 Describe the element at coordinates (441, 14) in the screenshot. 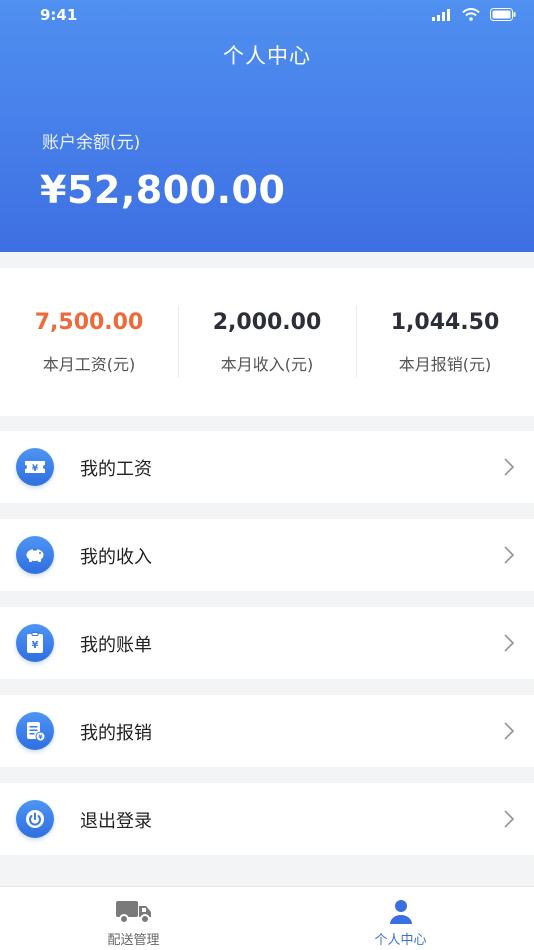

I see `signal-icon` at that location.